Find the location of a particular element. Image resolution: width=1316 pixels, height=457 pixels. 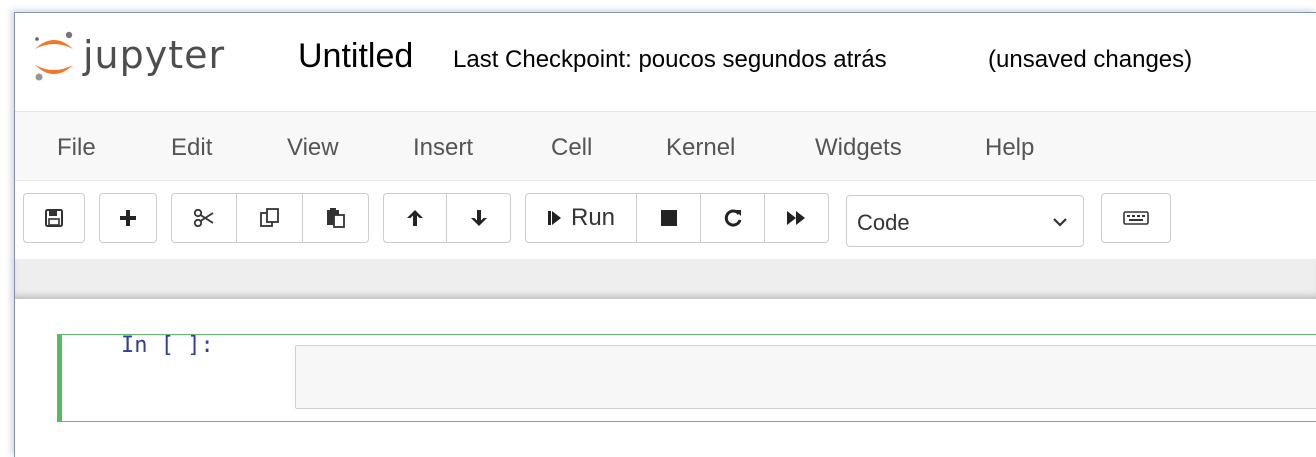

menu-cell: Cell is located at coordinates (571, 148).